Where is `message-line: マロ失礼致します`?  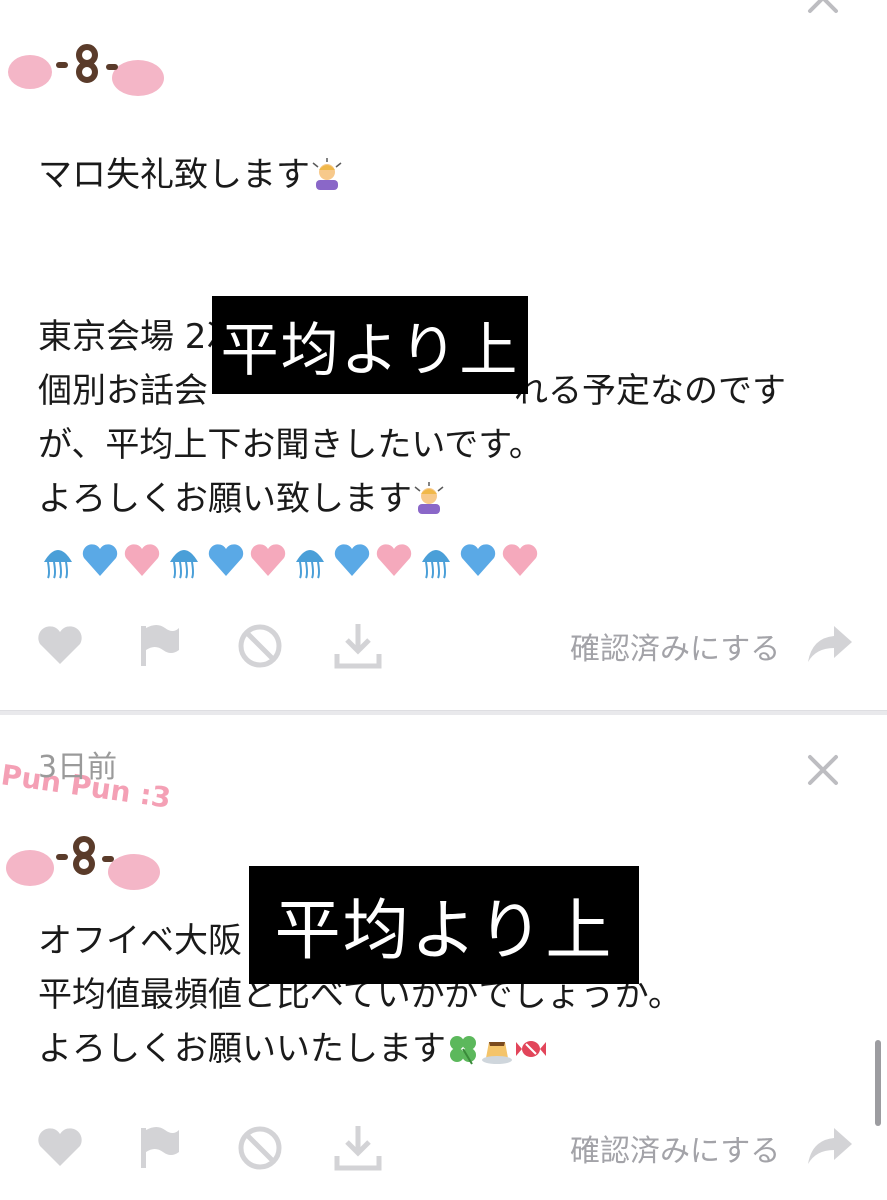 message-line: マロ失礼致します is located at coordinates (174, 175).